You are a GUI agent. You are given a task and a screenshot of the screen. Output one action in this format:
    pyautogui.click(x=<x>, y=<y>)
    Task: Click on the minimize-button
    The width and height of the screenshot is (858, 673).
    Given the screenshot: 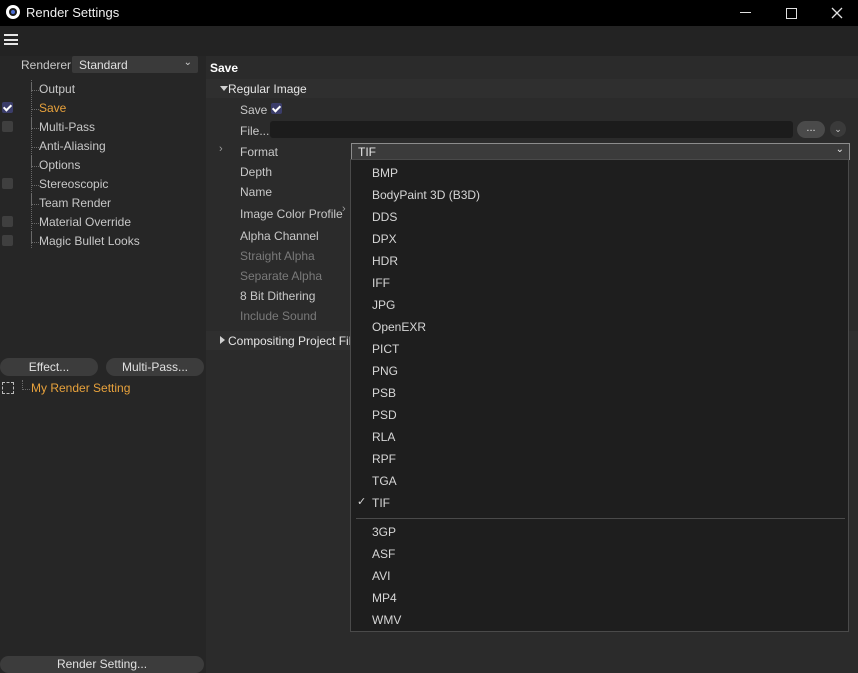 What is the action you would take?
    pyautogui.click(x=745, y=13)
    